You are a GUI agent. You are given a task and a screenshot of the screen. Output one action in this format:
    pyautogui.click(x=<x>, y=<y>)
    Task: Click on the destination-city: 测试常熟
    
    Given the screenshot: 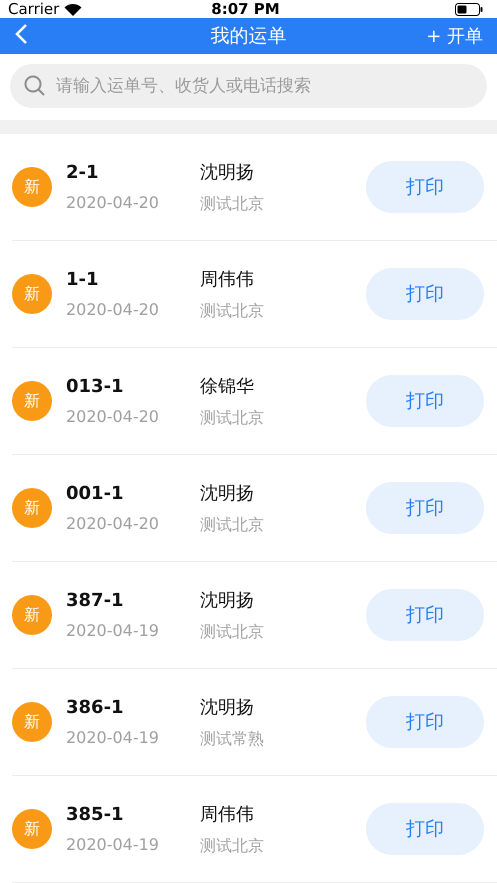 What is the action you would take?
    pyautogui.click(x=232, y=739)
    